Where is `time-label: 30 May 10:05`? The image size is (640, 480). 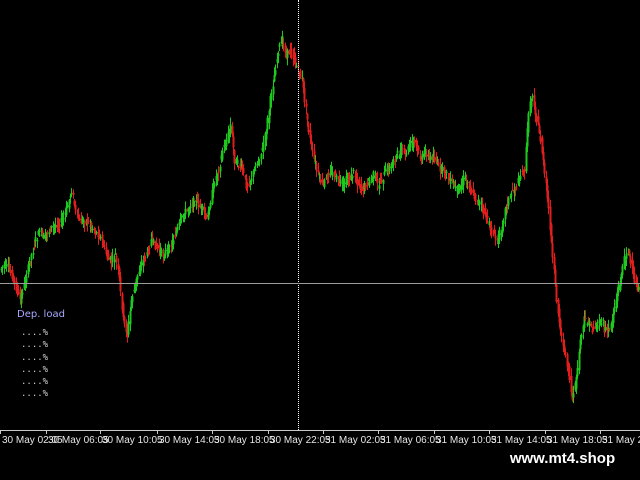 time-label: 30 May 10:05 is located at coordinates (132, 440).